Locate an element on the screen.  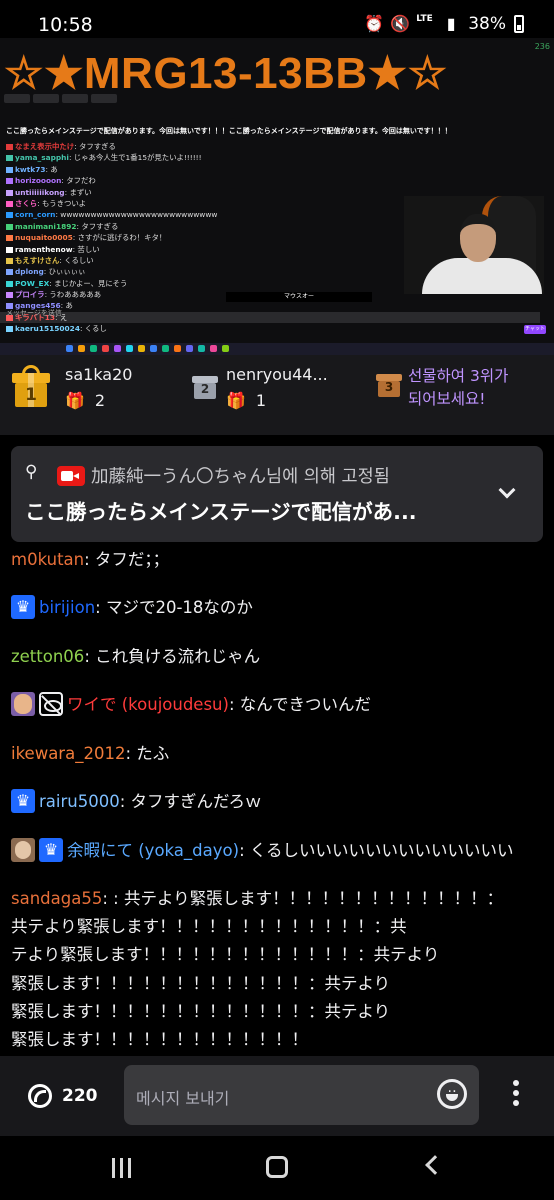
stream-chat-line: horizoooon: タフだわ is located at coordinates (206, 180).